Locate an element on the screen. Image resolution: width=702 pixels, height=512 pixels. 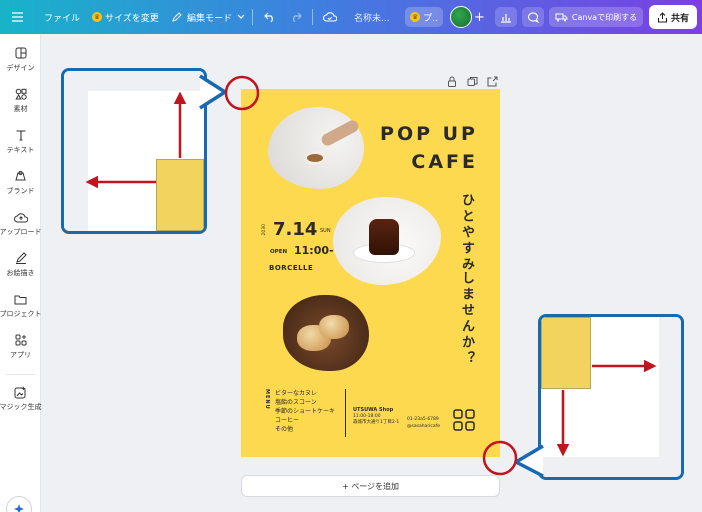
folder-icon is located at coordinates (21, 299).